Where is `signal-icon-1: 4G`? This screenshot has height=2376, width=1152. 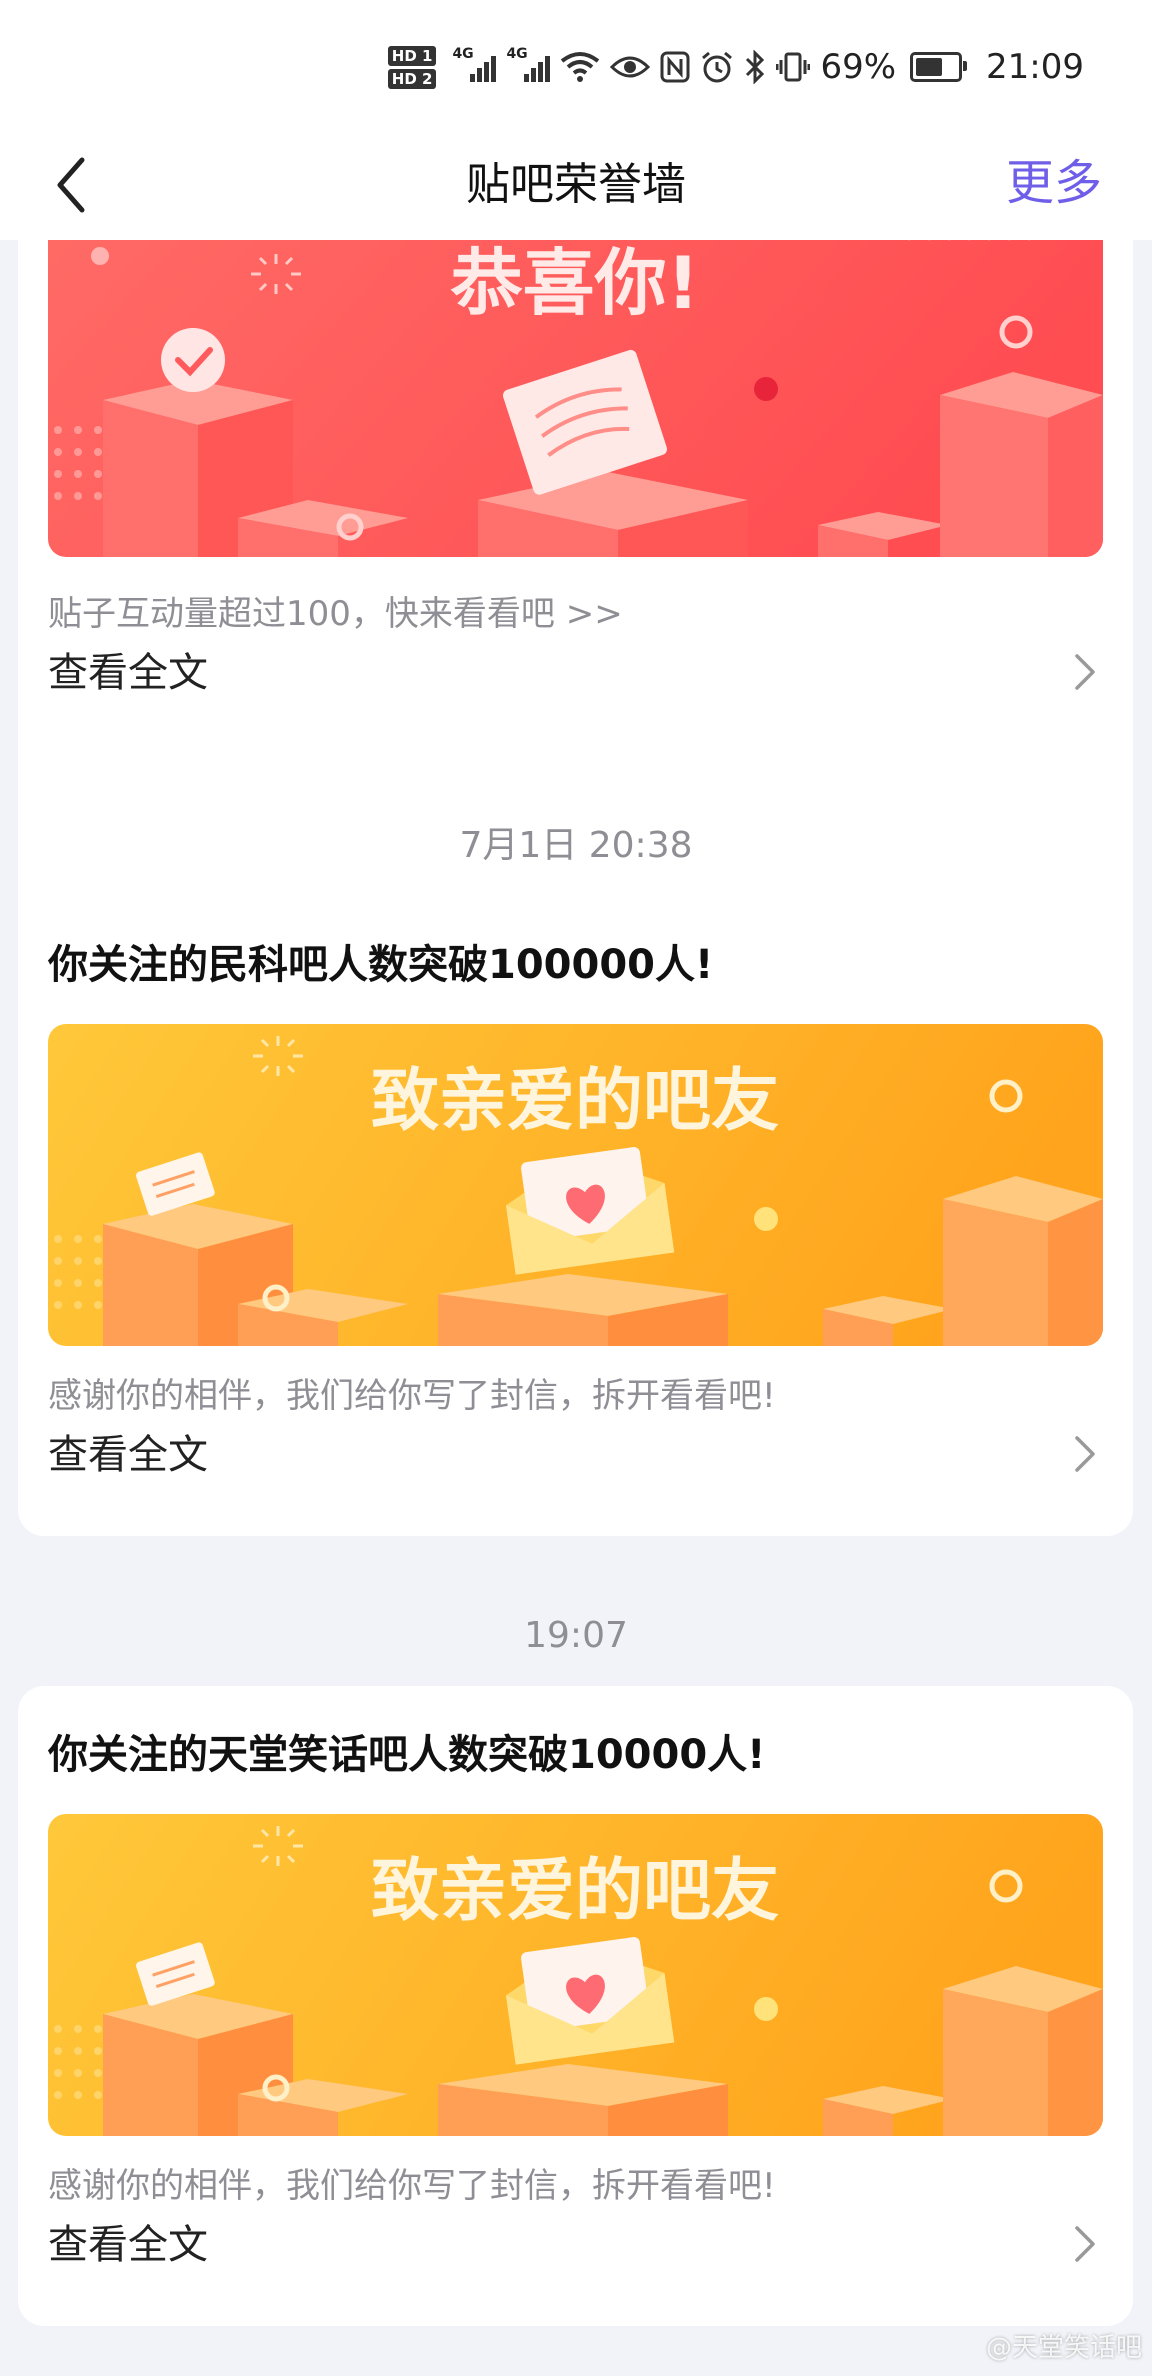 signal-icon-1: 4G is located at coordinates (474, 64).